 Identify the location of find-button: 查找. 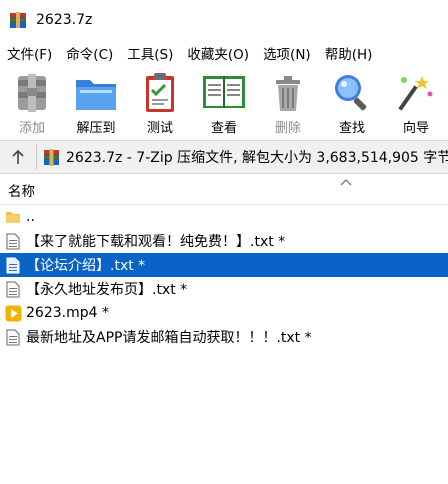
(352, 103).